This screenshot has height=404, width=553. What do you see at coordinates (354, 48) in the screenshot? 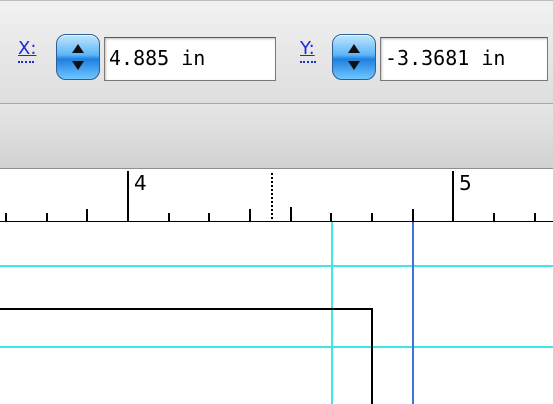
I see `y-stepper-up-icon` at bounding box center [354, 48].